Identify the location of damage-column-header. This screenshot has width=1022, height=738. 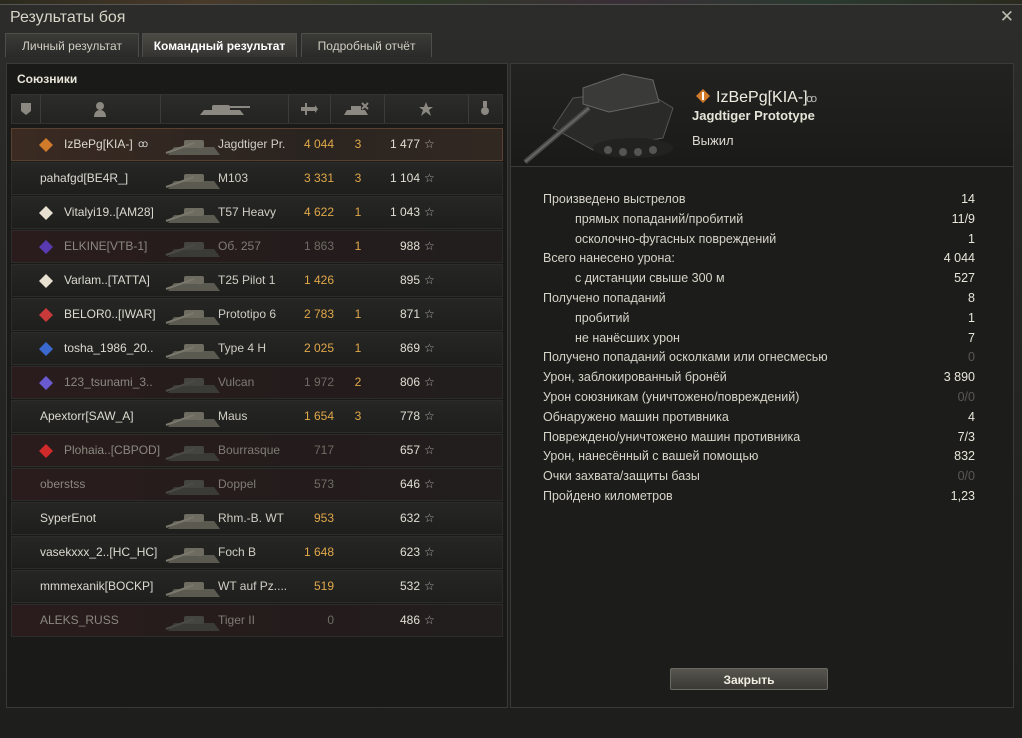
(309, 109).